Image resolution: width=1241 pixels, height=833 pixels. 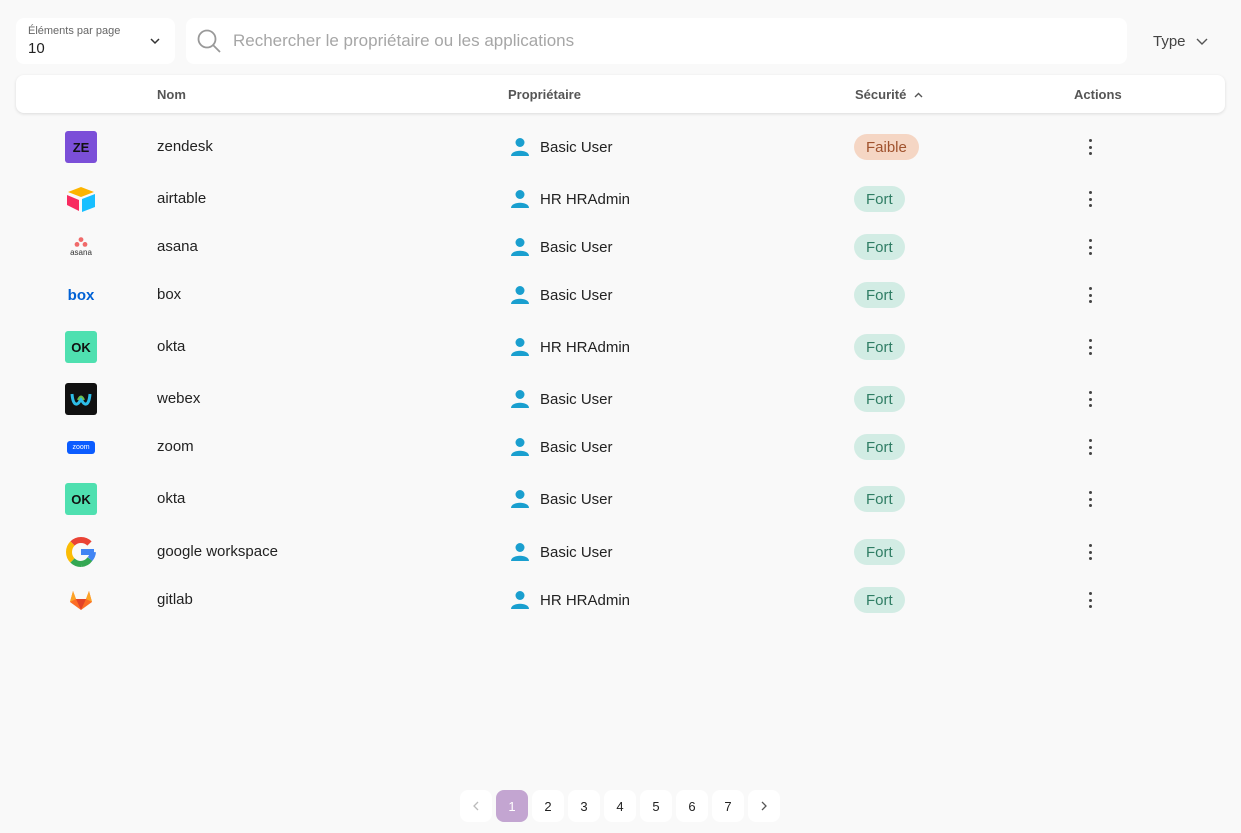 I want to click on page-button-1: 1, so click(x=512, y=806).